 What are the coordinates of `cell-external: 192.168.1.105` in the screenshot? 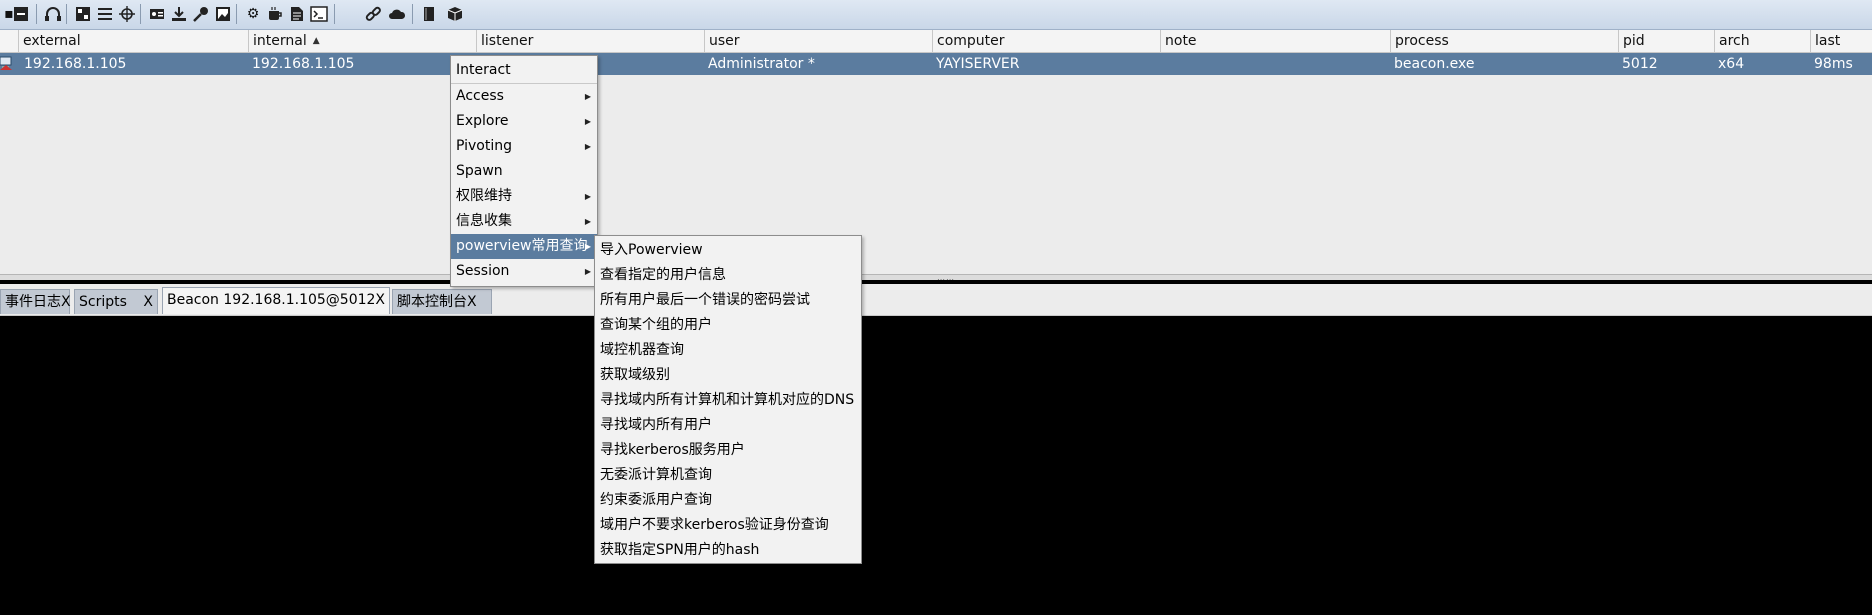 It's located at (75, 64).